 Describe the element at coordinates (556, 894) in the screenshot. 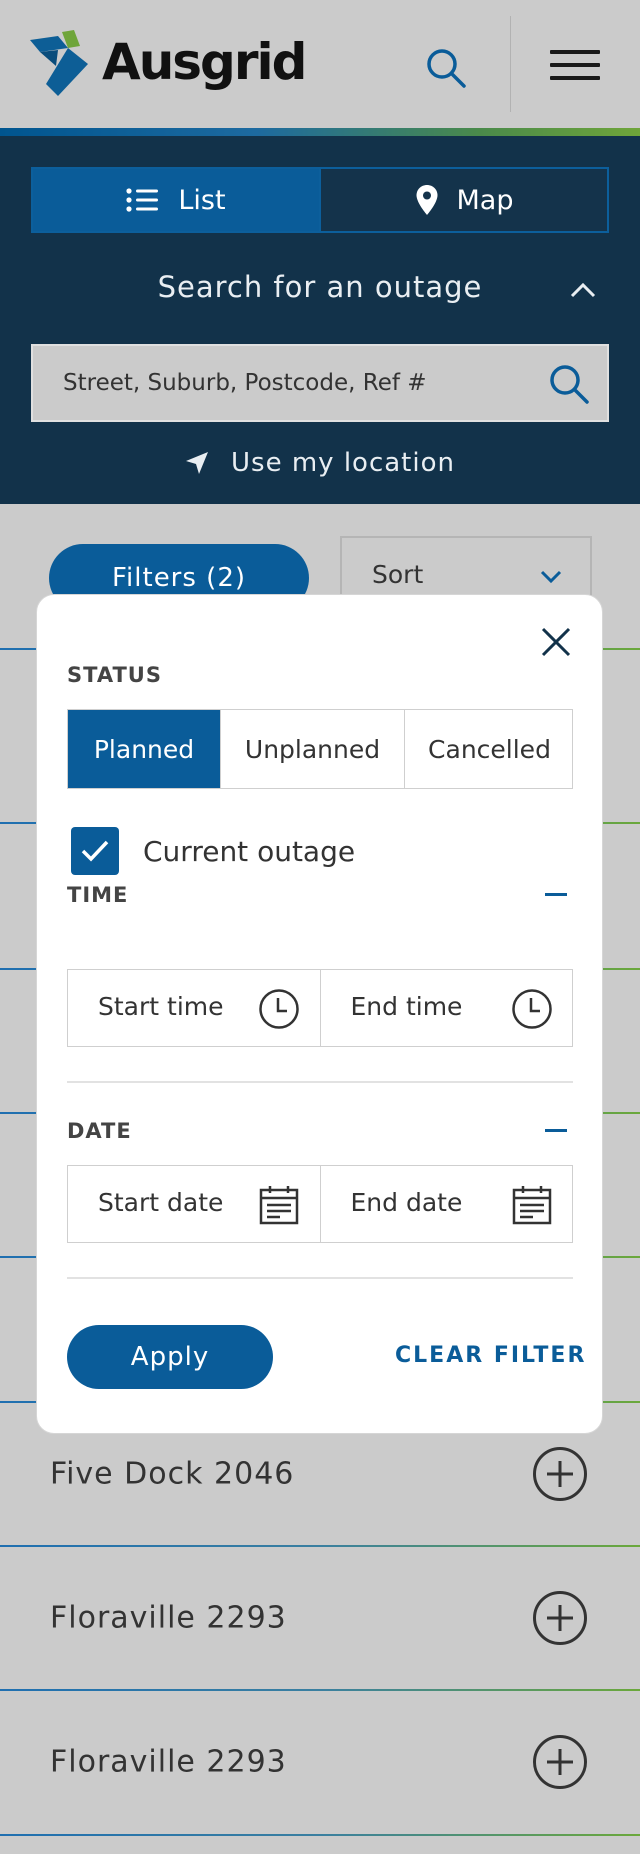

I see `collapse-time-icon` at that location.